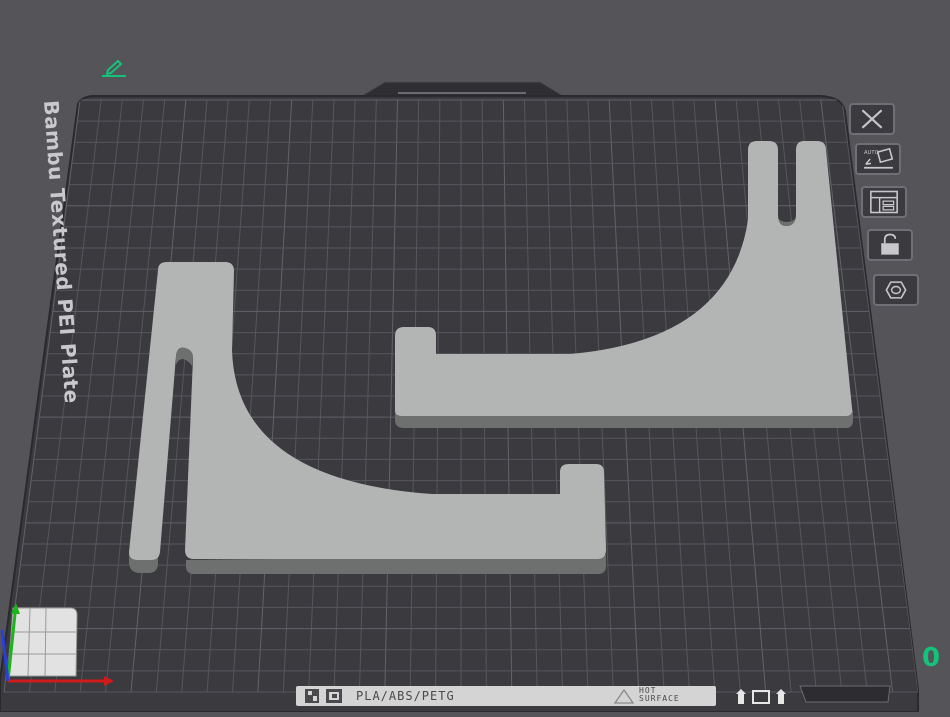 This screenshot has height=717, width=950. I want to click on arrange-button, so click(884, 202).